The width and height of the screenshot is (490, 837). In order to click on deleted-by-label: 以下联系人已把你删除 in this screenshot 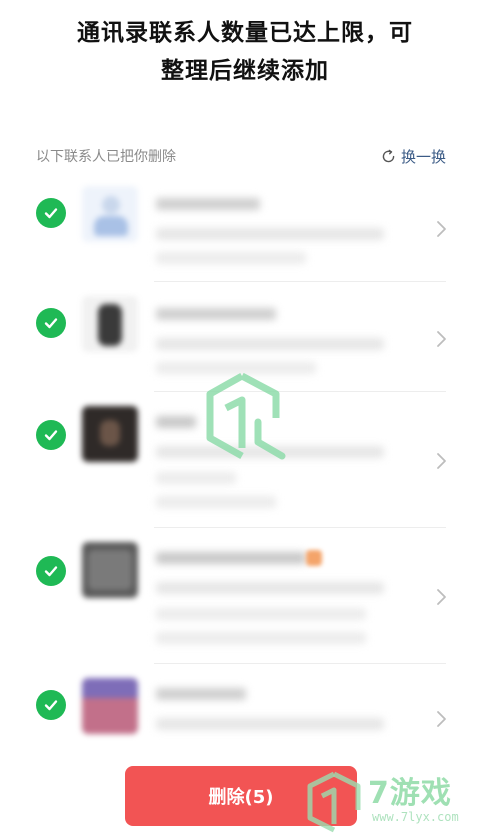, I will do `click(106, 157)`.